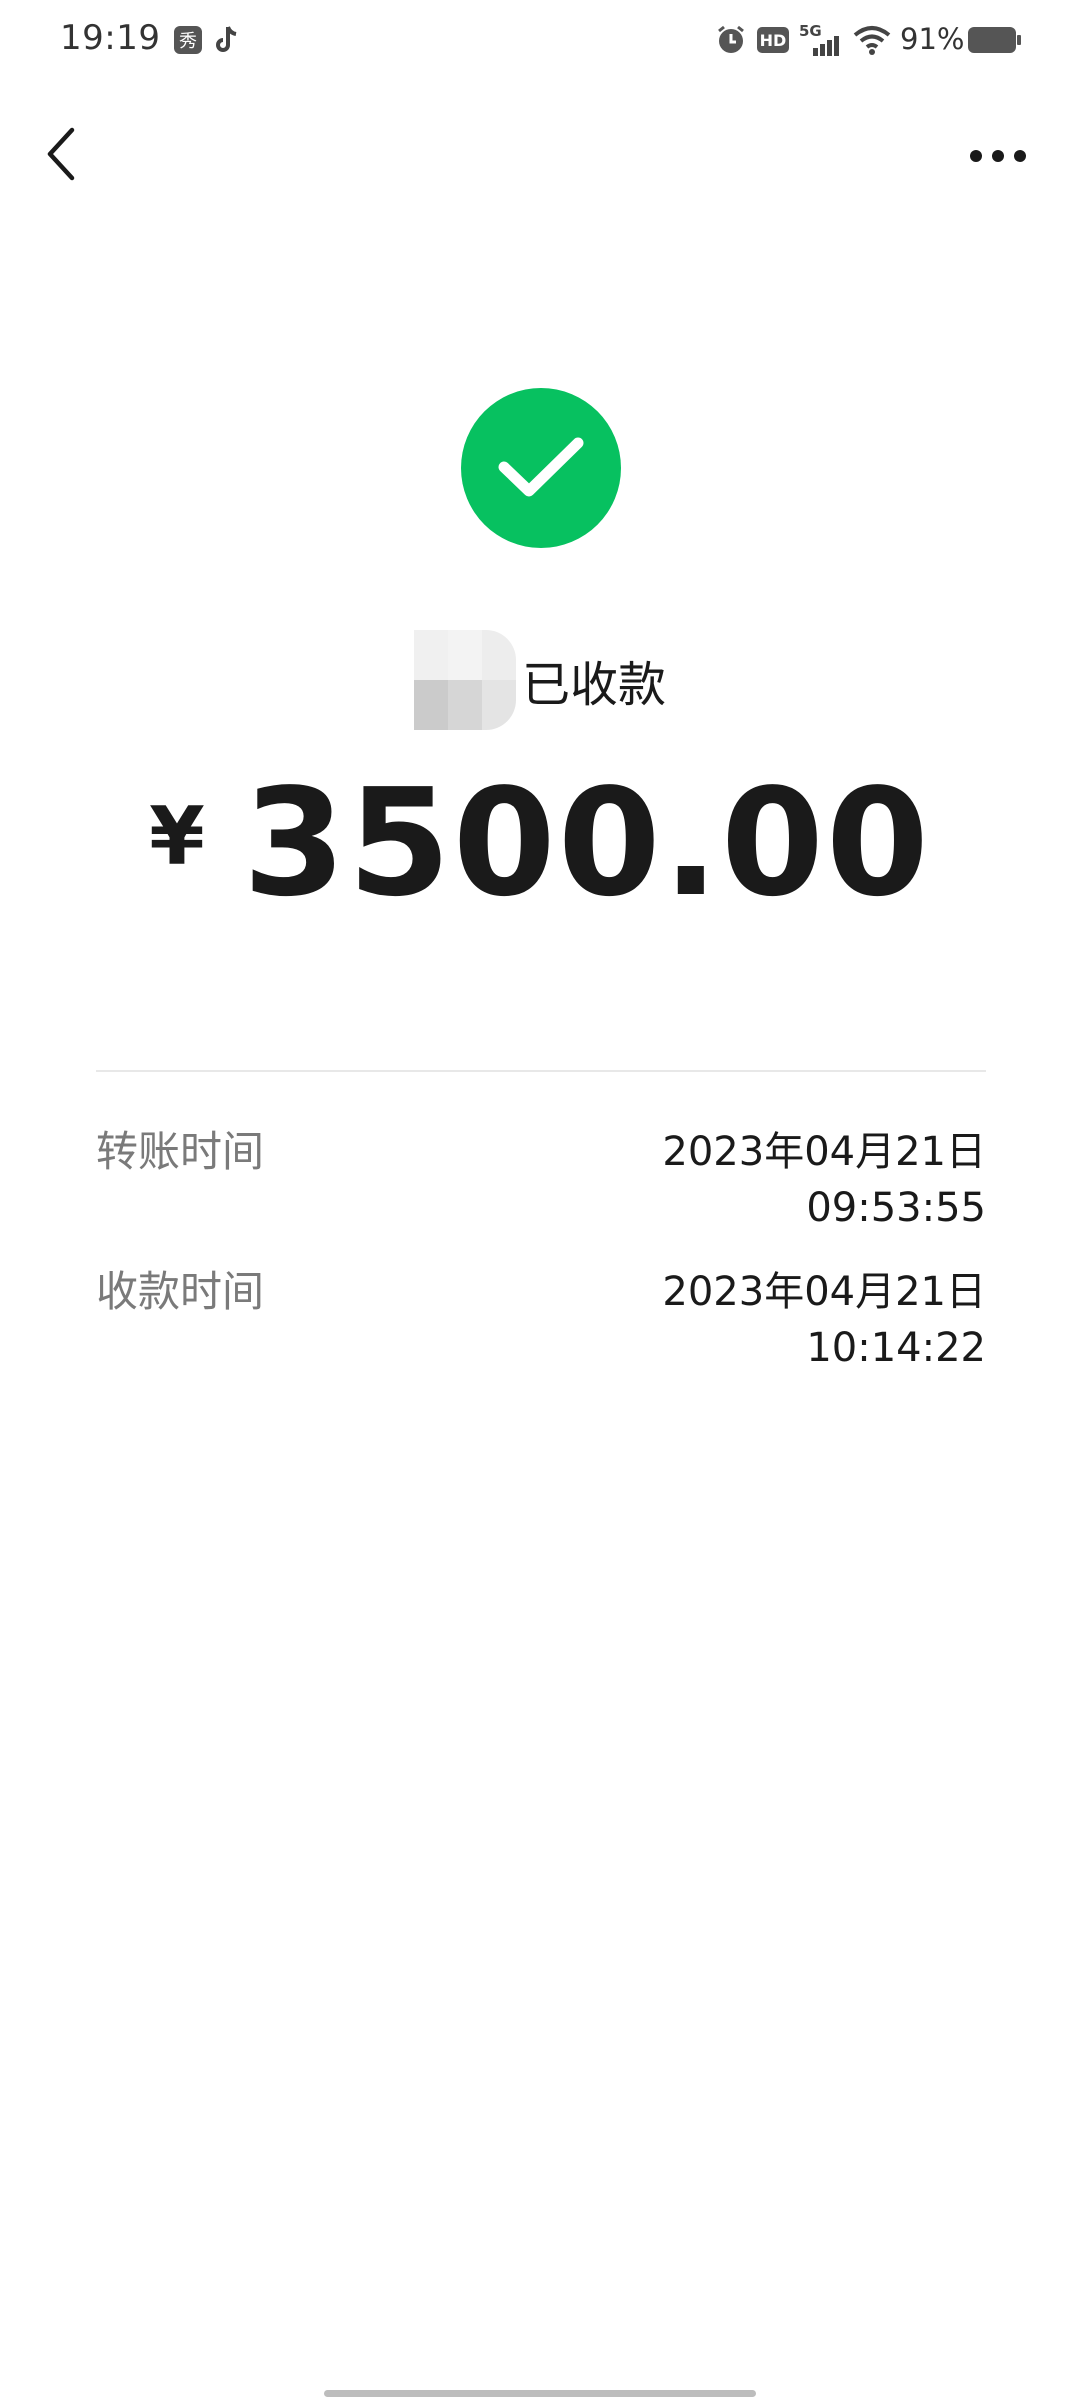 This screenshot has height=2400, width=1080. I want to click on more-button, so click(998, 156).